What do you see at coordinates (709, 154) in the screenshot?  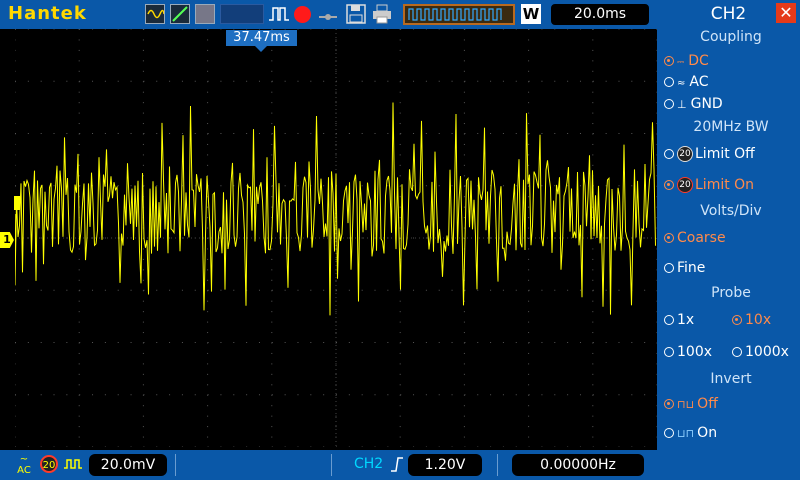 I see `bw-option-off: 20 Limit Off` at bounding box center [709, 154].